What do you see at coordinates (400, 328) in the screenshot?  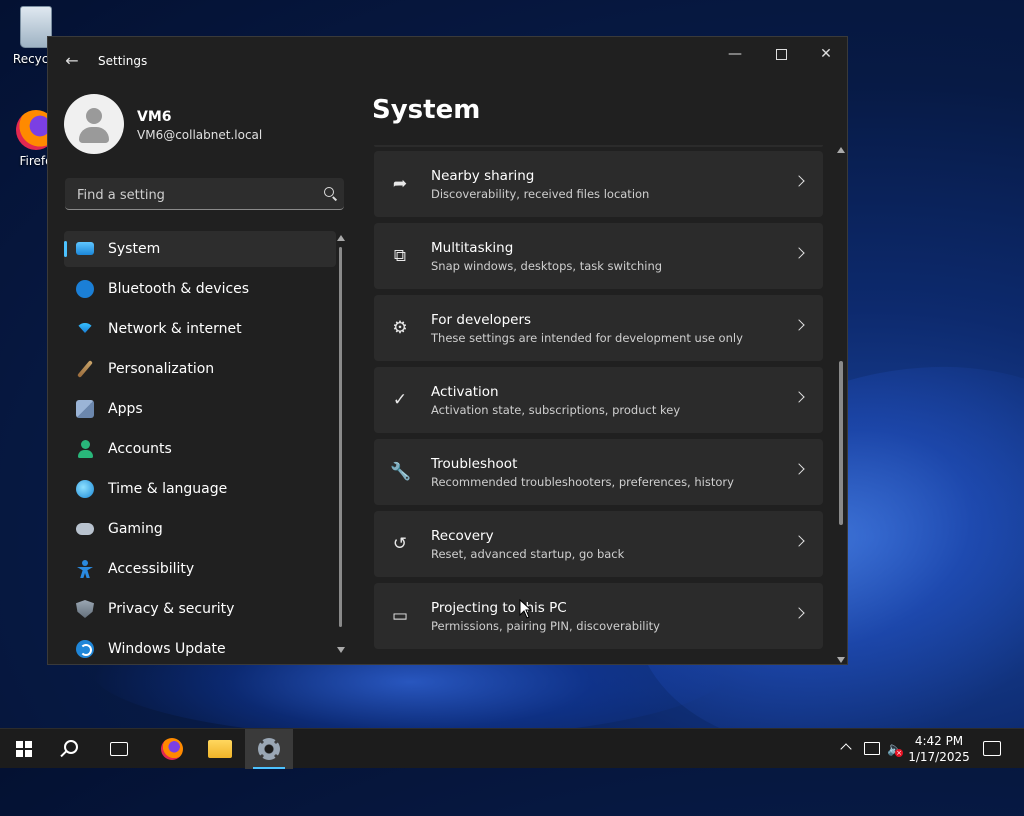 I see `developer-tools-icon: ⚙` at bounding box center [400, 328].